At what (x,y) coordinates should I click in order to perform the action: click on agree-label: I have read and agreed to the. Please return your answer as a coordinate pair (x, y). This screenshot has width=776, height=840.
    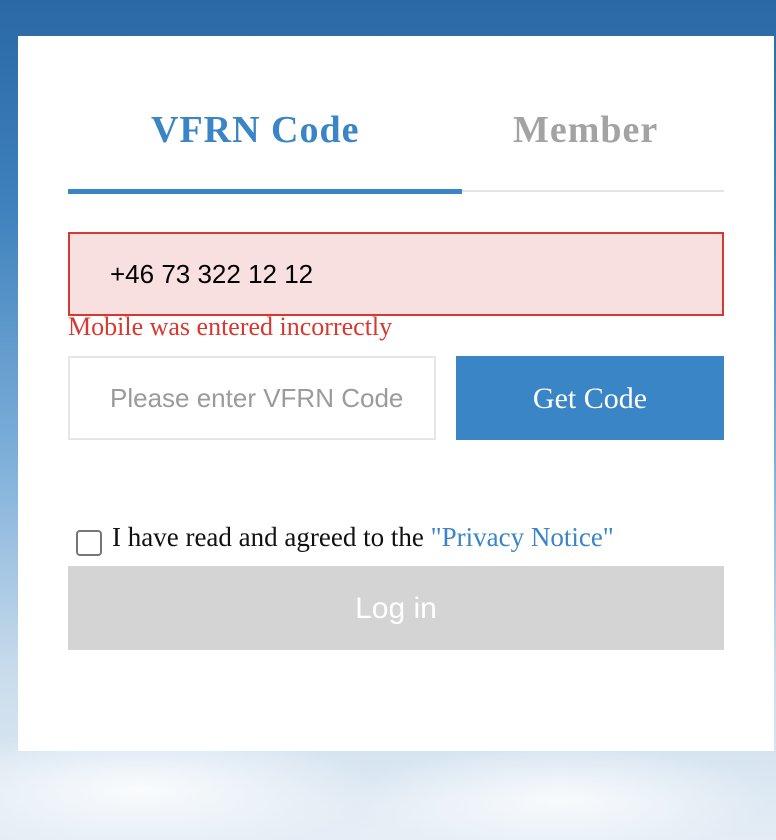
    Looking at the image, I should click on (268, 537).